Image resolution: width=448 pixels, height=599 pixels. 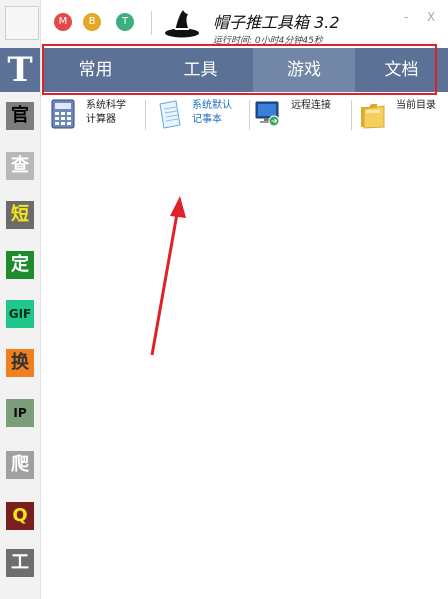 I want to click on sidebar-item-gong: 工, so click(x=20, y=563).